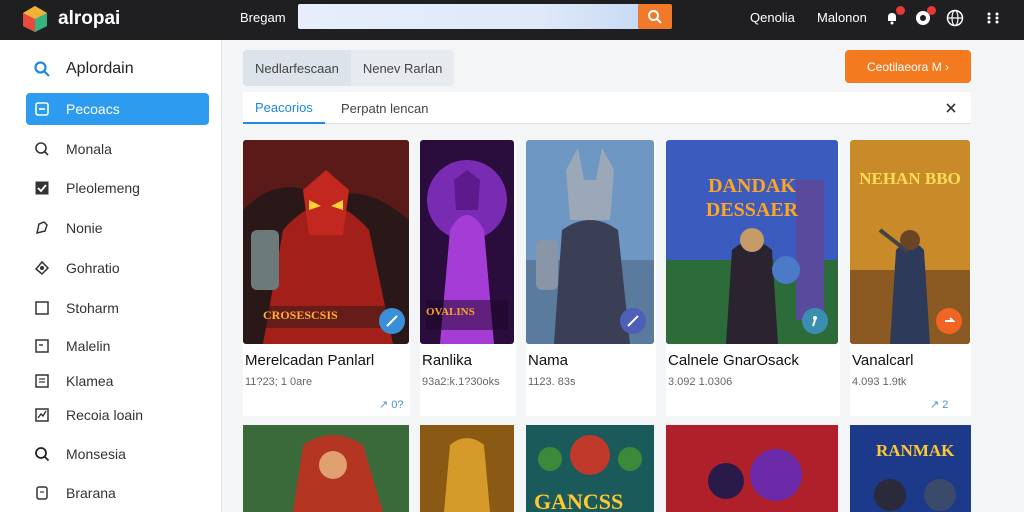 This screenshot has width=1024, height=512. What do you see at coordinates (96, 454) in the screenshot?
I see `sidebar-item-label: Monsesia` at bounding box center [96, 454].